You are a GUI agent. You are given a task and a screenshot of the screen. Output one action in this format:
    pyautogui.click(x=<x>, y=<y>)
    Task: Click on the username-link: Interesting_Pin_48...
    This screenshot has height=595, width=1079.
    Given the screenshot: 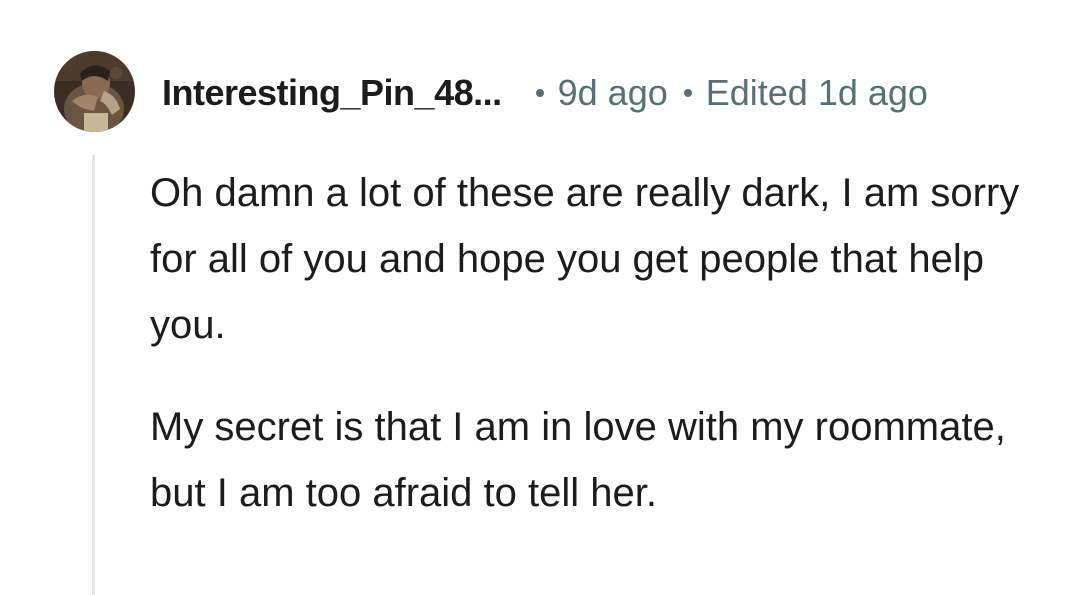 What is the action you would take?
    pyautogui.click(x=332, y=93)
    